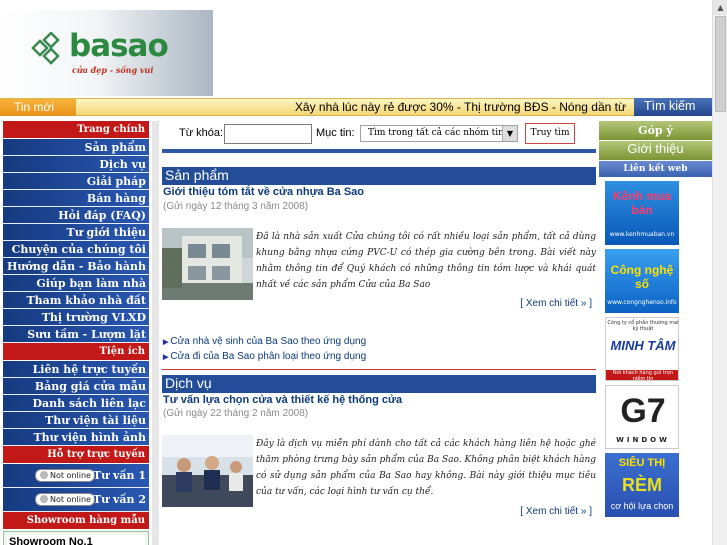 This screenshot has width=727, height=545. What do you see at coordinates (655, 169) in the screenshot?
I see `links-header: Liên kết web` at bounding box center [655, 169].